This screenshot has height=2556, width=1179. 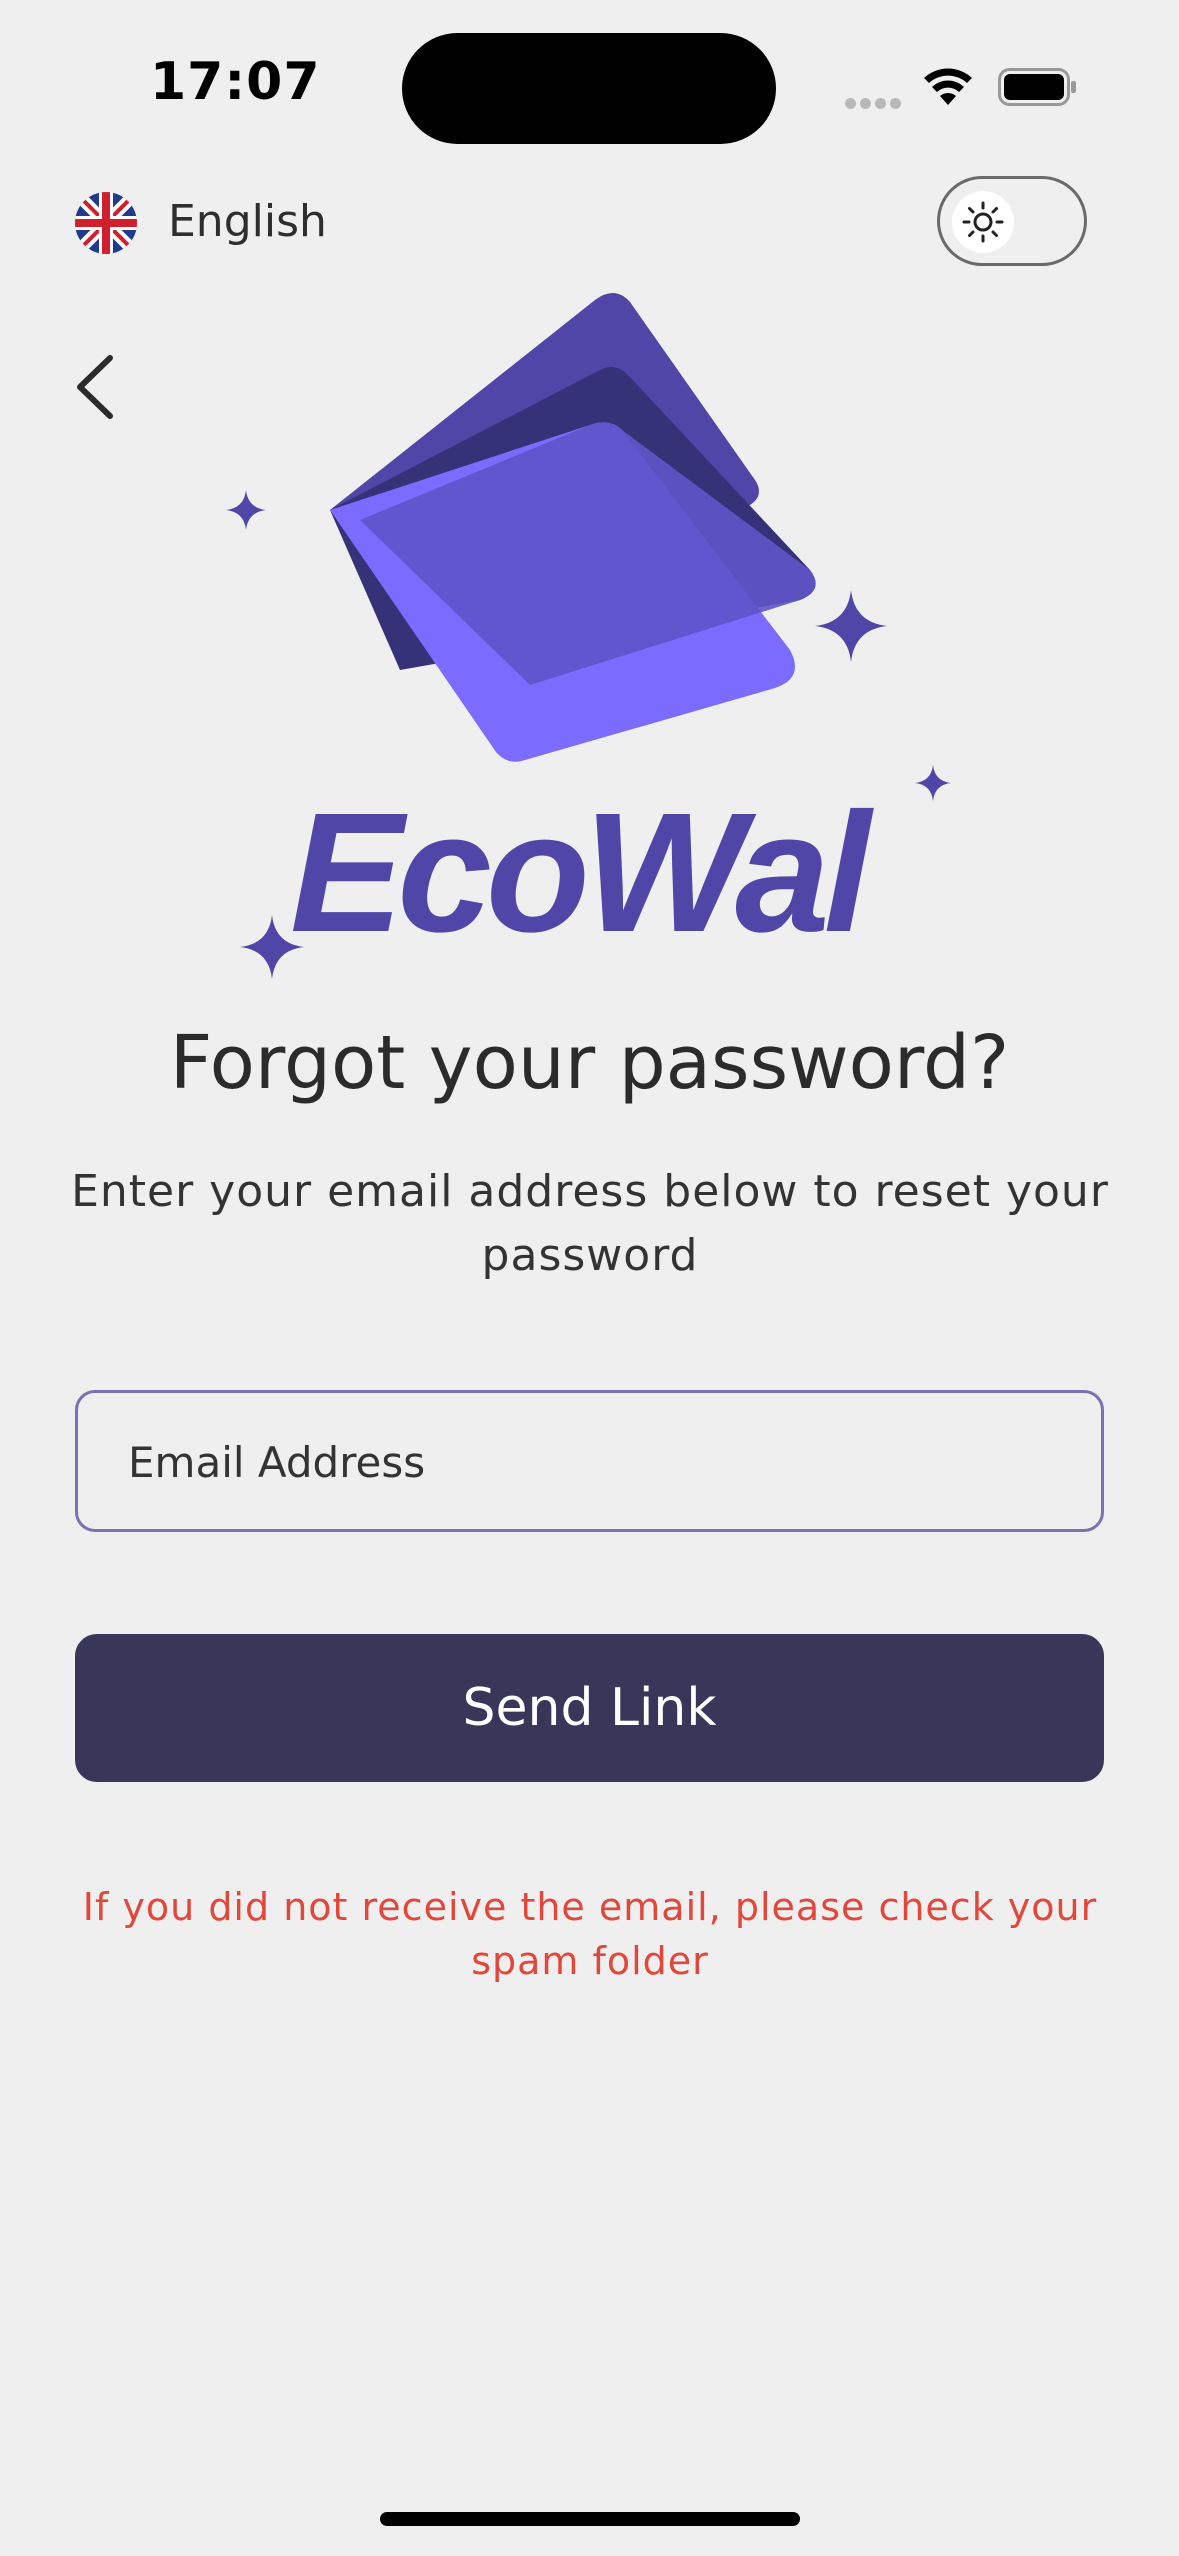 I want to click on language-label: English, so click(x=247, y=221).